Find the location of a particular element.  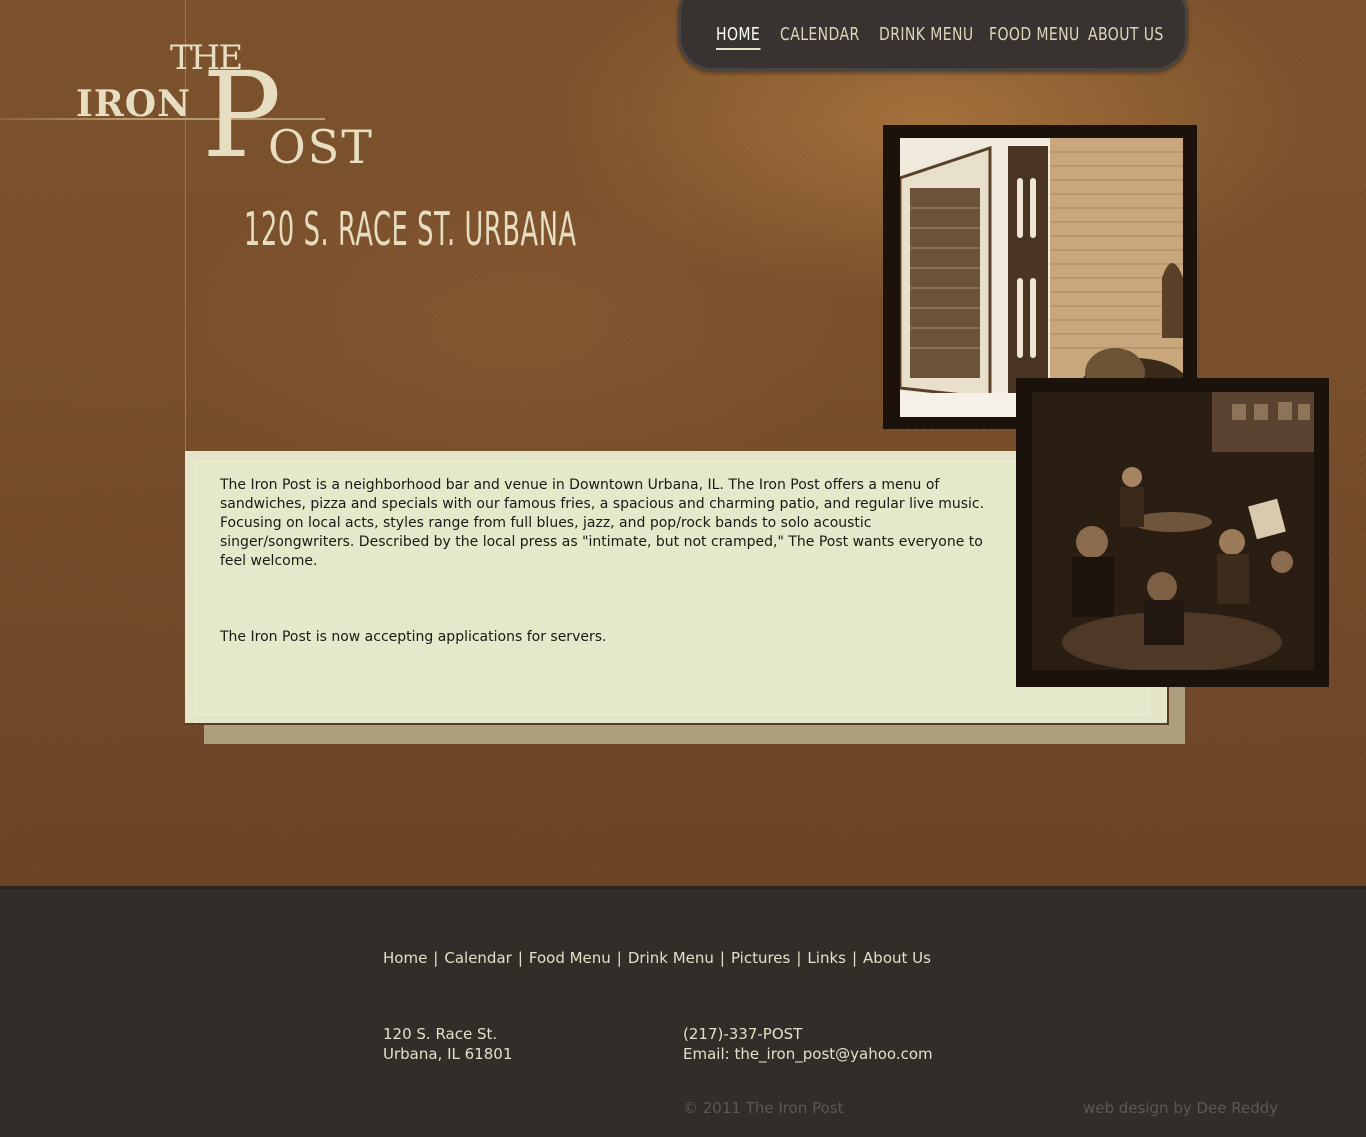

photo-bar-frame is located at coordinates (1172, 532).